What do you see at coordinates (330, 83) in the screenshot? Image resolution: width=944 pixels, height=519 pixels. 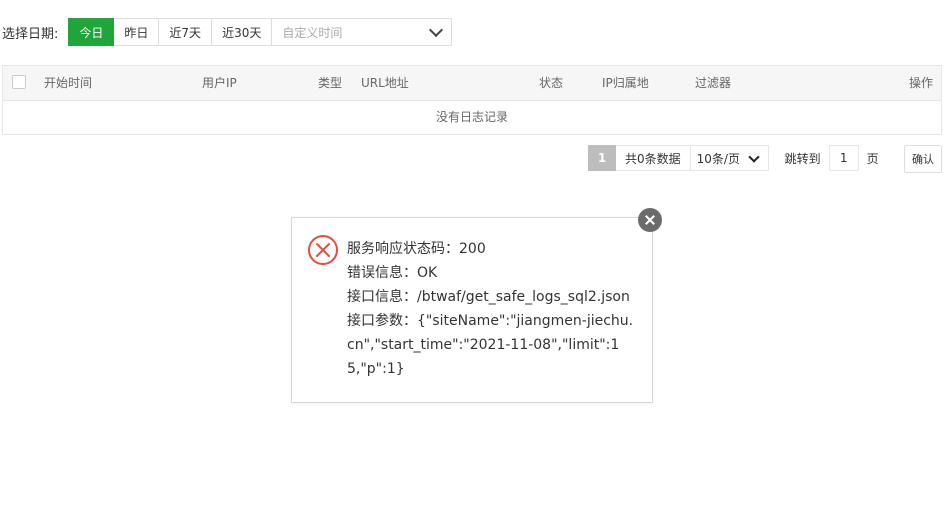 I see `column-type: 类型` at bounding box center [330, 83].